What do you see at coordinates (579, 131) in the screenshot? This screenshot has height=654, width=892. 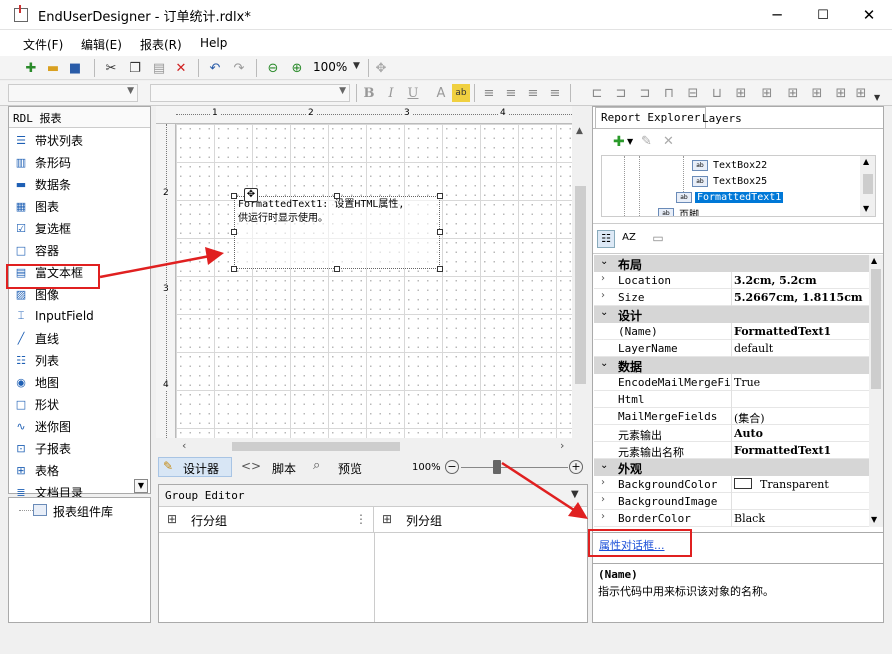 I see `scroll-up-icon: ▲` at bounding box center [579, 131].